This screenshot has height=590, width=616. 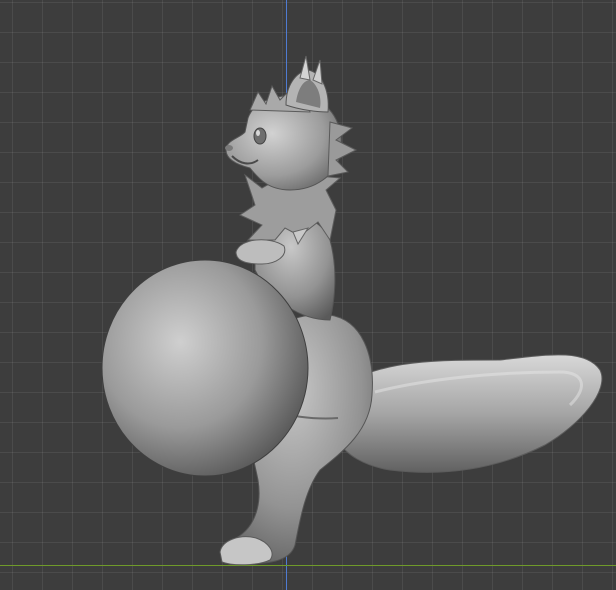 What do you see at coordinates (342, 149) in the screenshot?
I see `cheek-fur` at bounding box center [342, 149].